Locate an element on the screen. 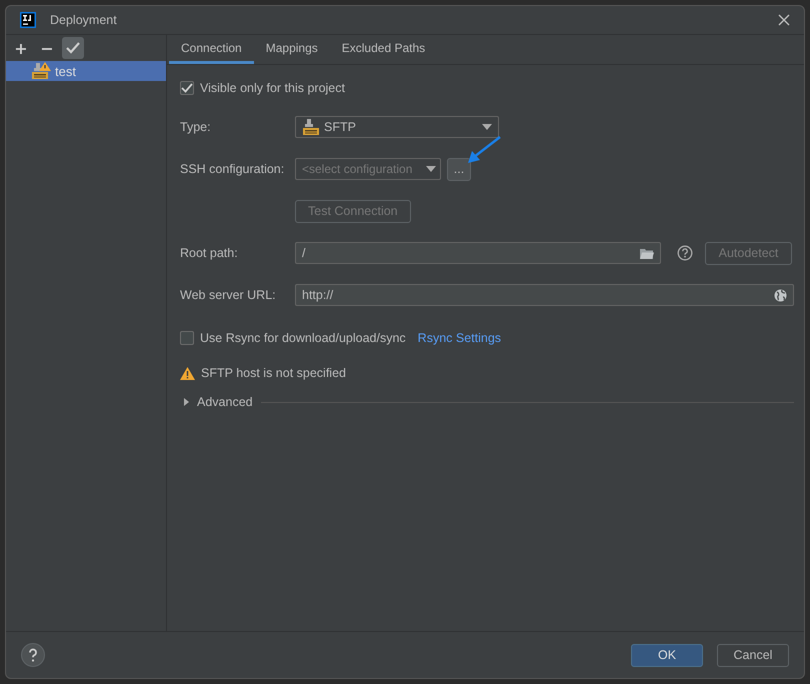 The height and width of the screenshot is (684, 810). checkbox-label: Use Rsync for download/upload/sync is located at coordinates (303, 338).